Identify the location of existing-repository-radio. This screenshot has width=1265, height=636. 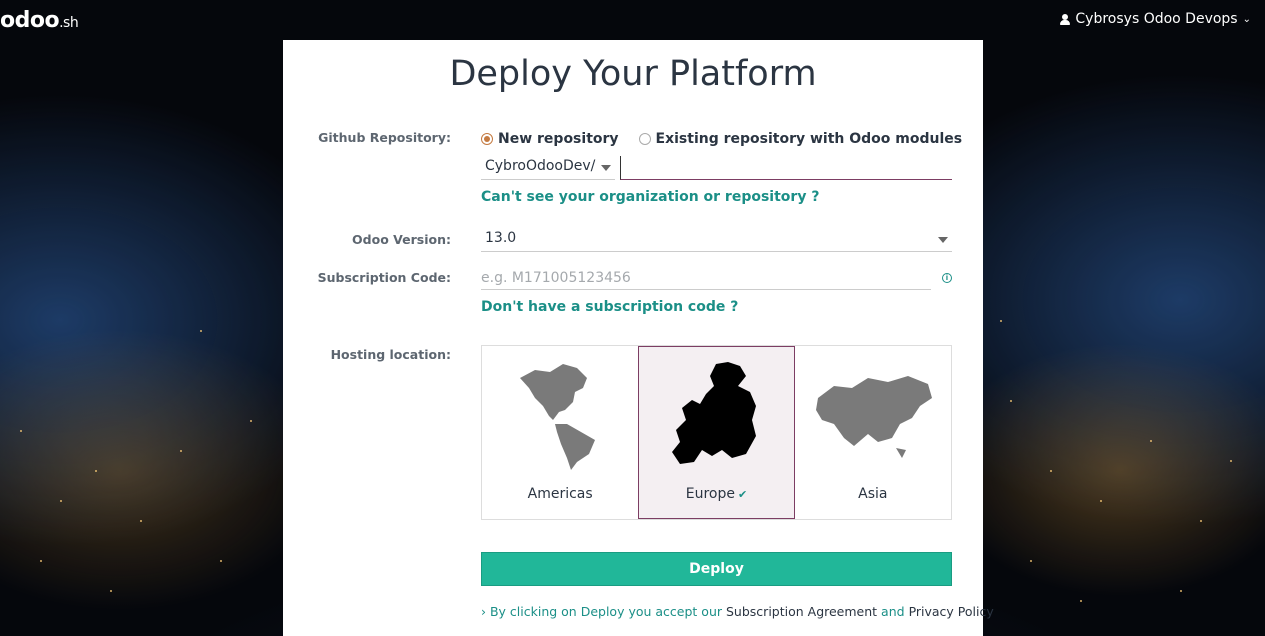
(644, 139).